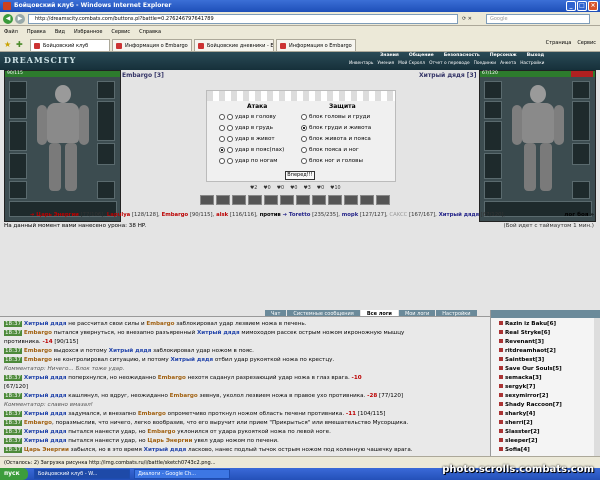 The image size is (600, 480). I want to click on ally-name: alsk, so click(221, 215).